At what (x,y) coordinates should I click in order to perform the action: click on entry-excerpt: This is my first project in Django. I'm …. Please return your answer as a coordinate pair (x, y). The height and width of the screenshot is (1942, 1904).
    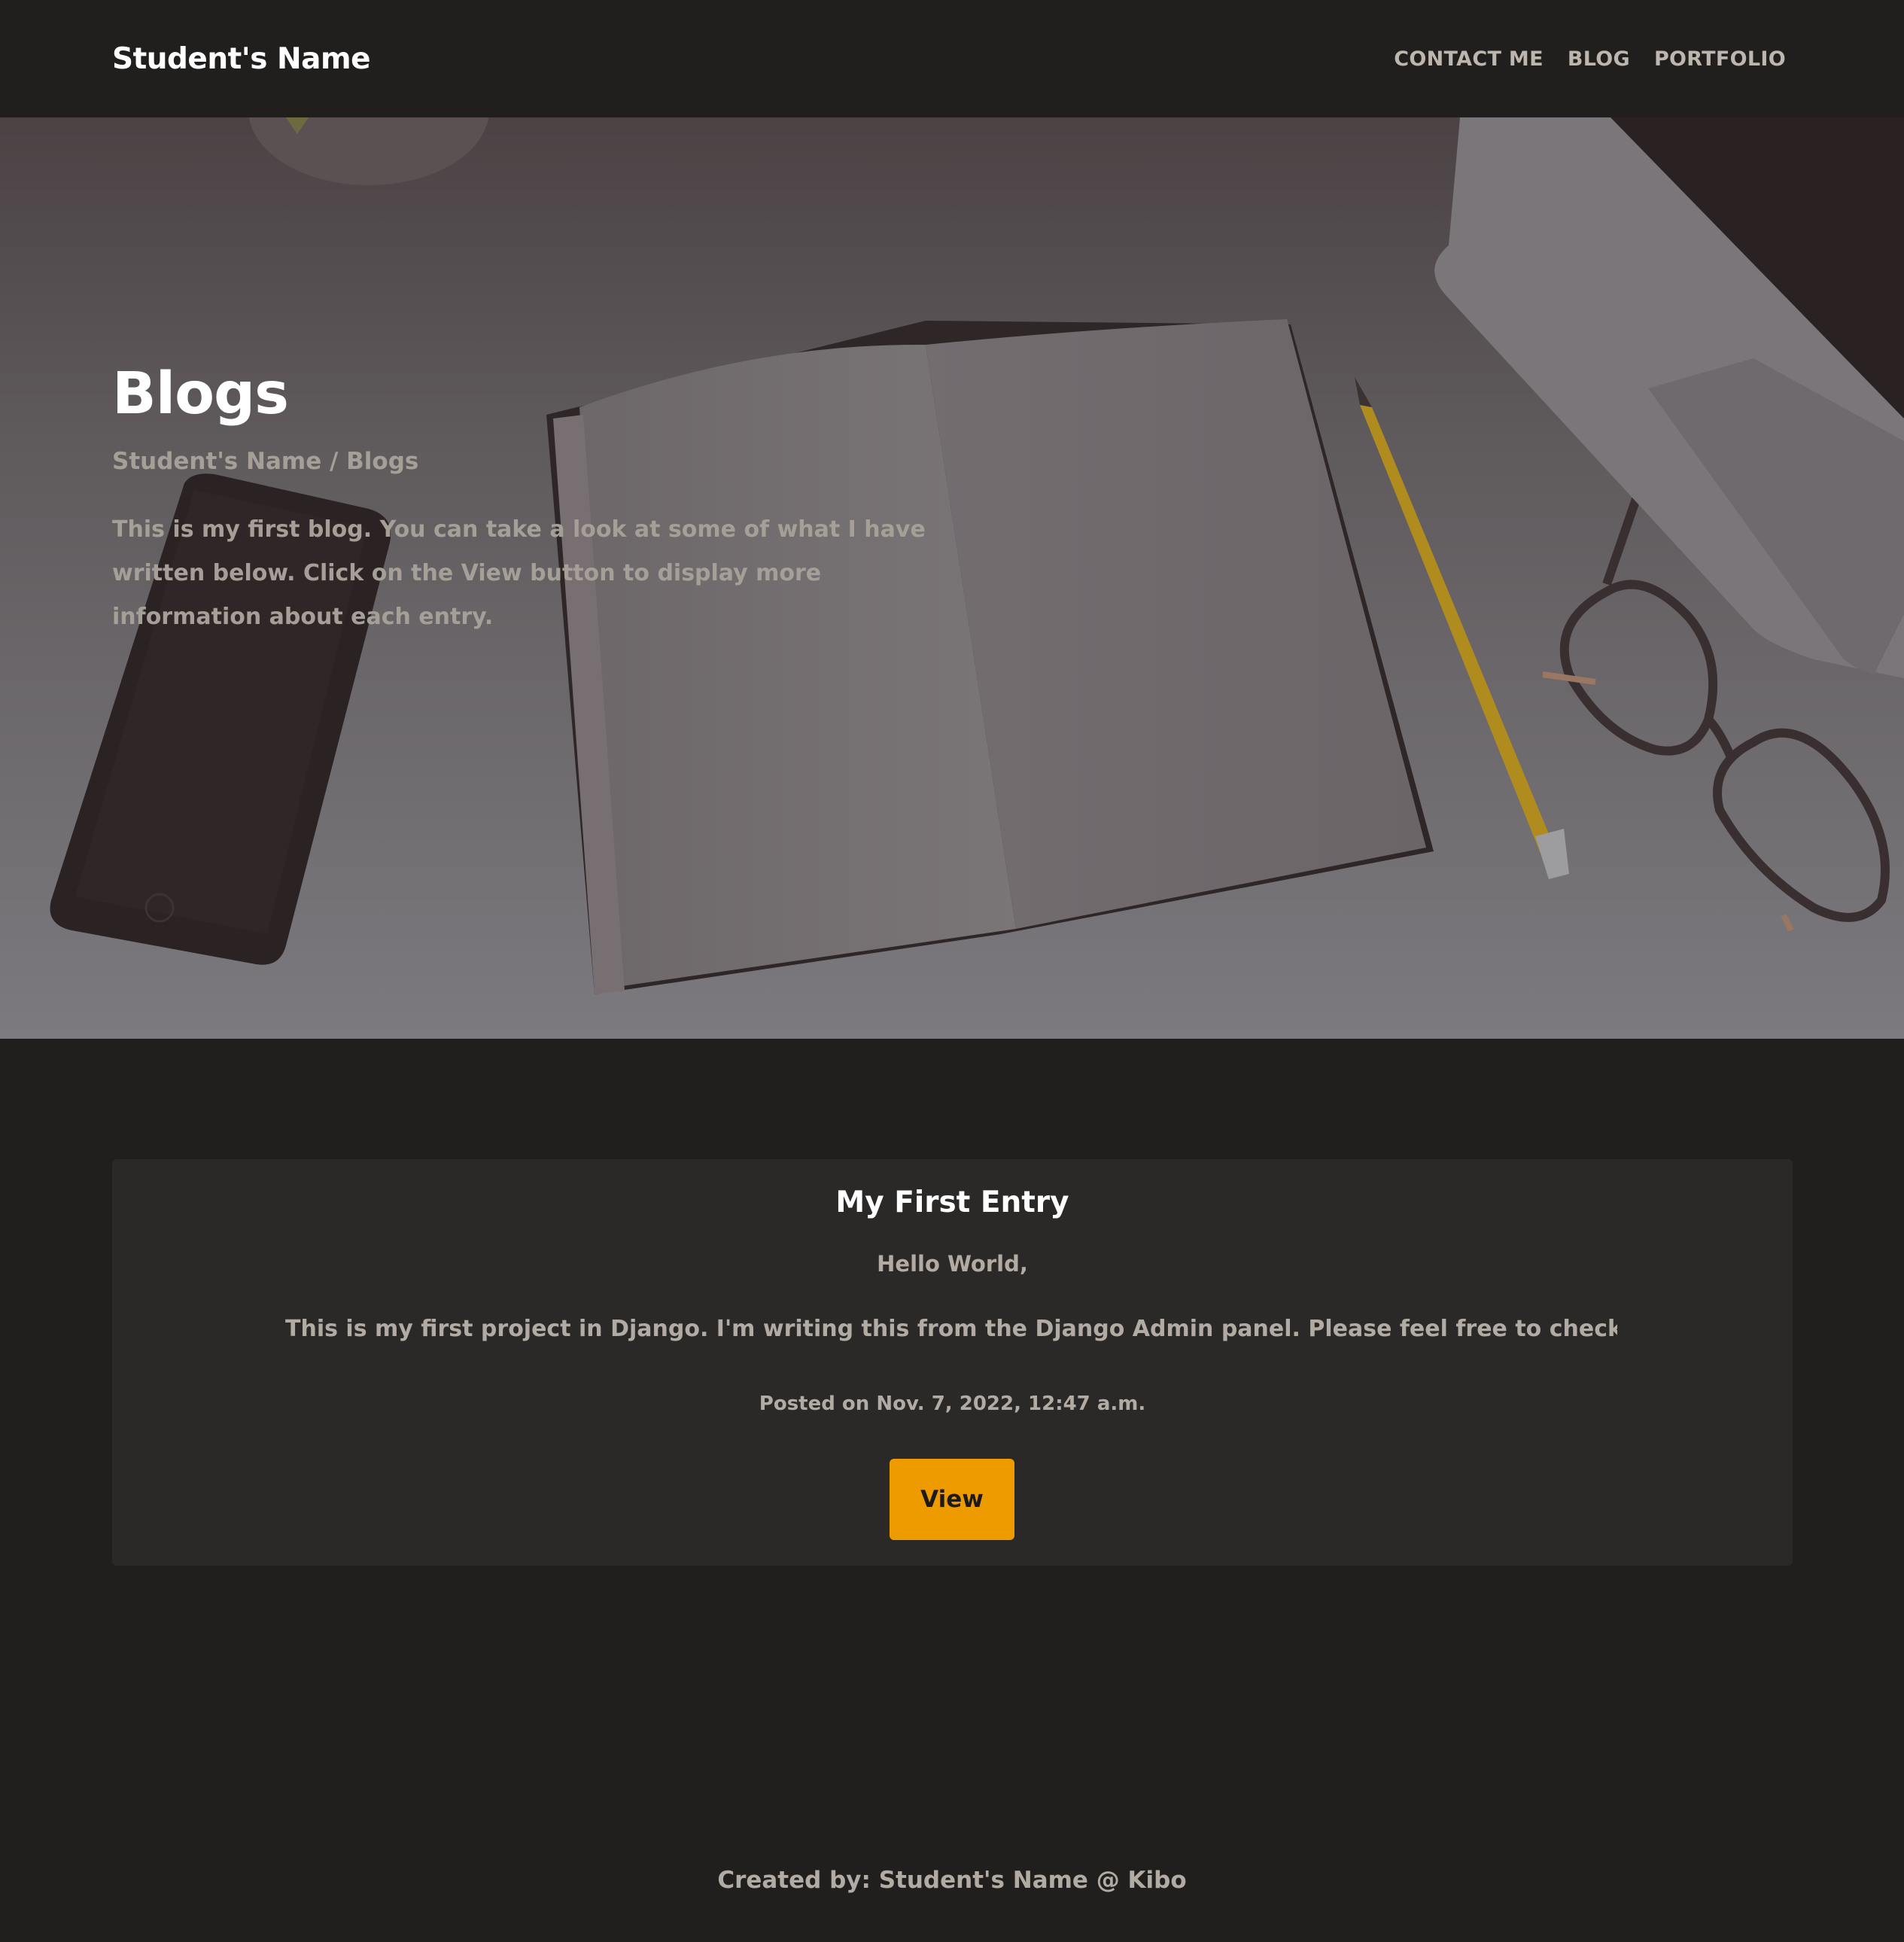
    Looking at the image, I should click on (951, 1329).